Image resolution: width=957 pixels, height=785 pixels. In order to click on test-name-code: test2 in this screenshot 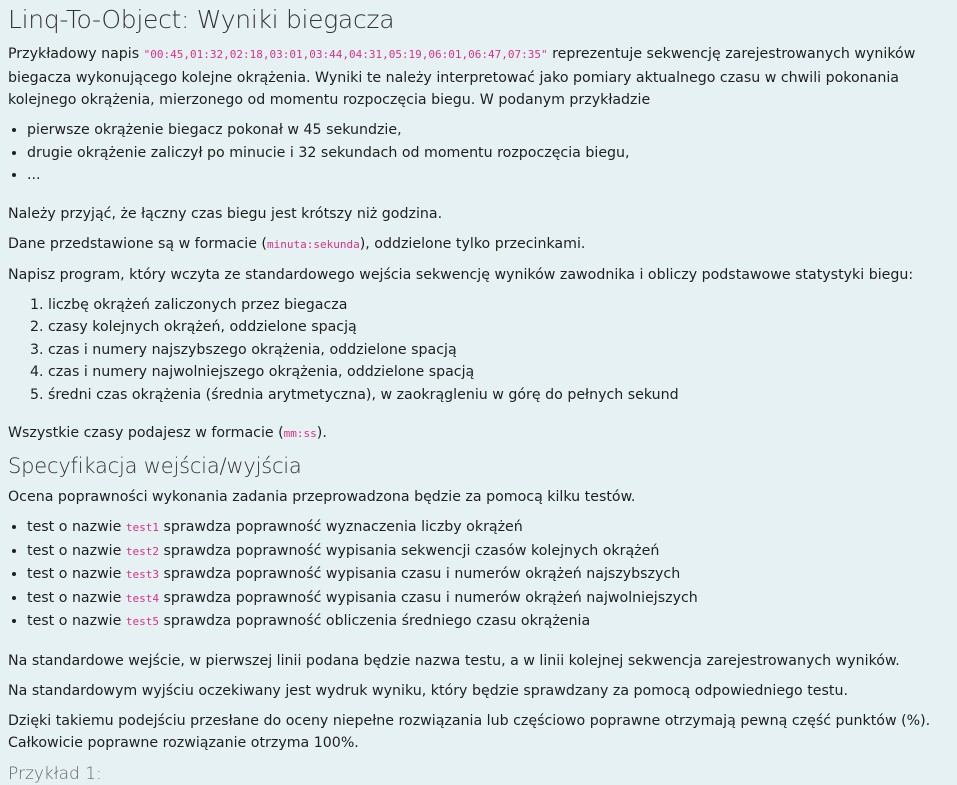, I will do `click(142, 551)`.